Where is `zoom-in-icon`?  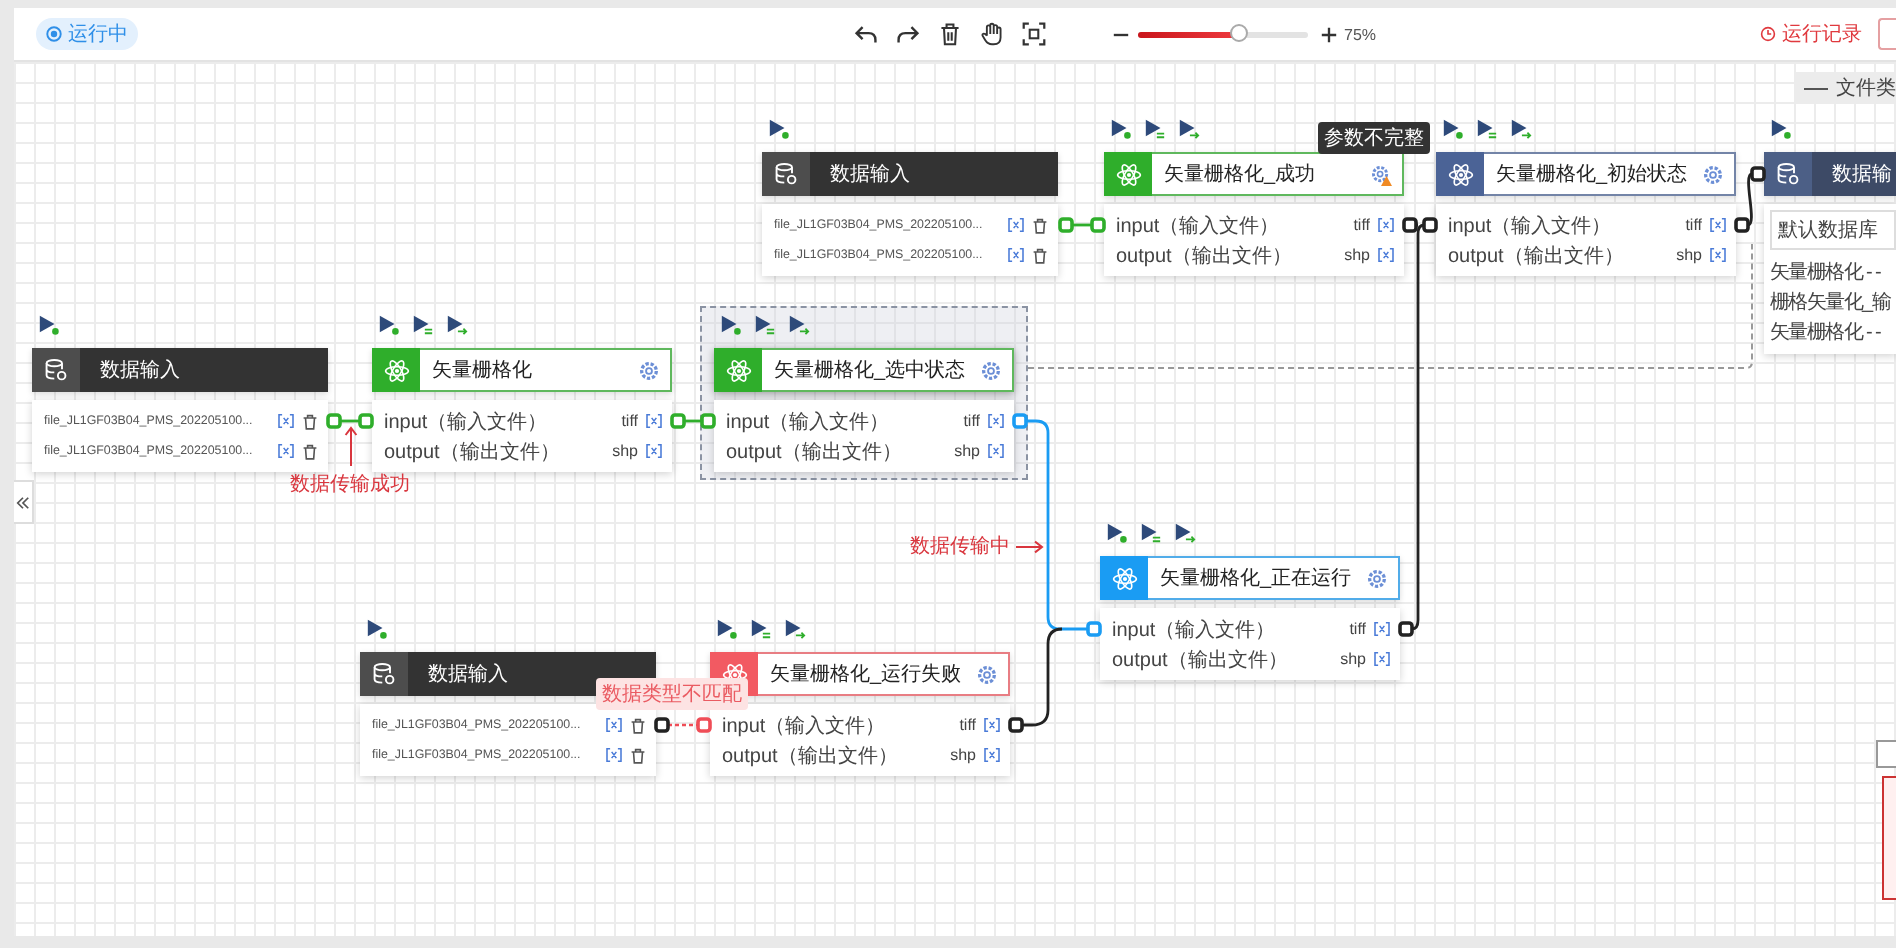
zoom-in-icon is located at coordinates (1329, 34).